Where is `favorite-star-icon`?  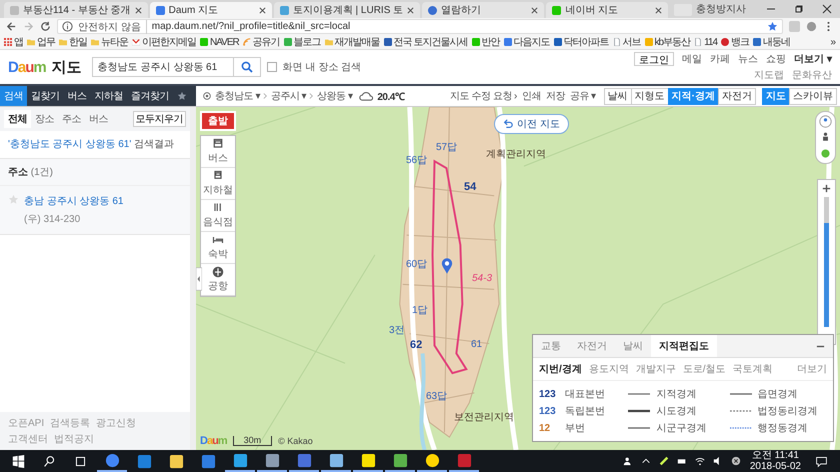
favorite-star-icon is located at coordinates (13, 199).